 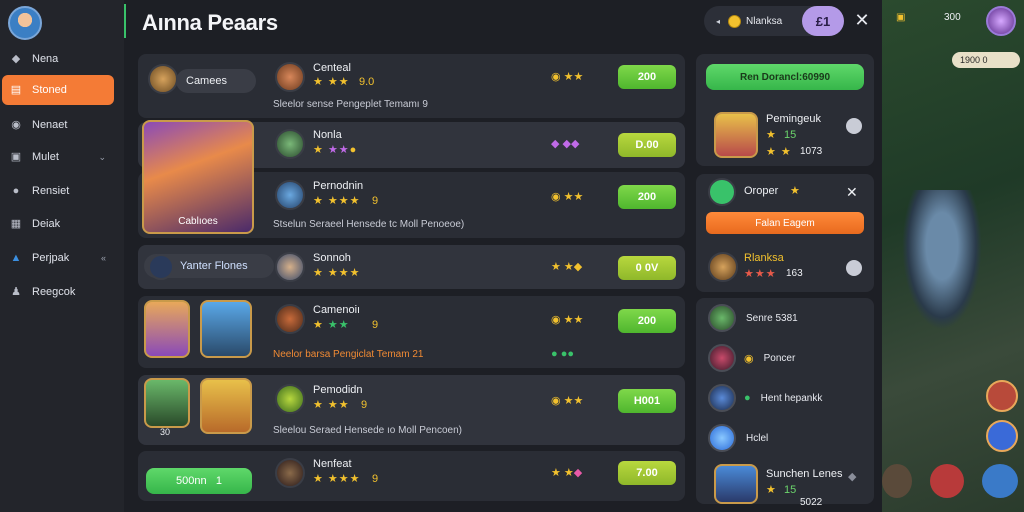 I want to click on home-icon: ▲, so click(x=16, y=258).